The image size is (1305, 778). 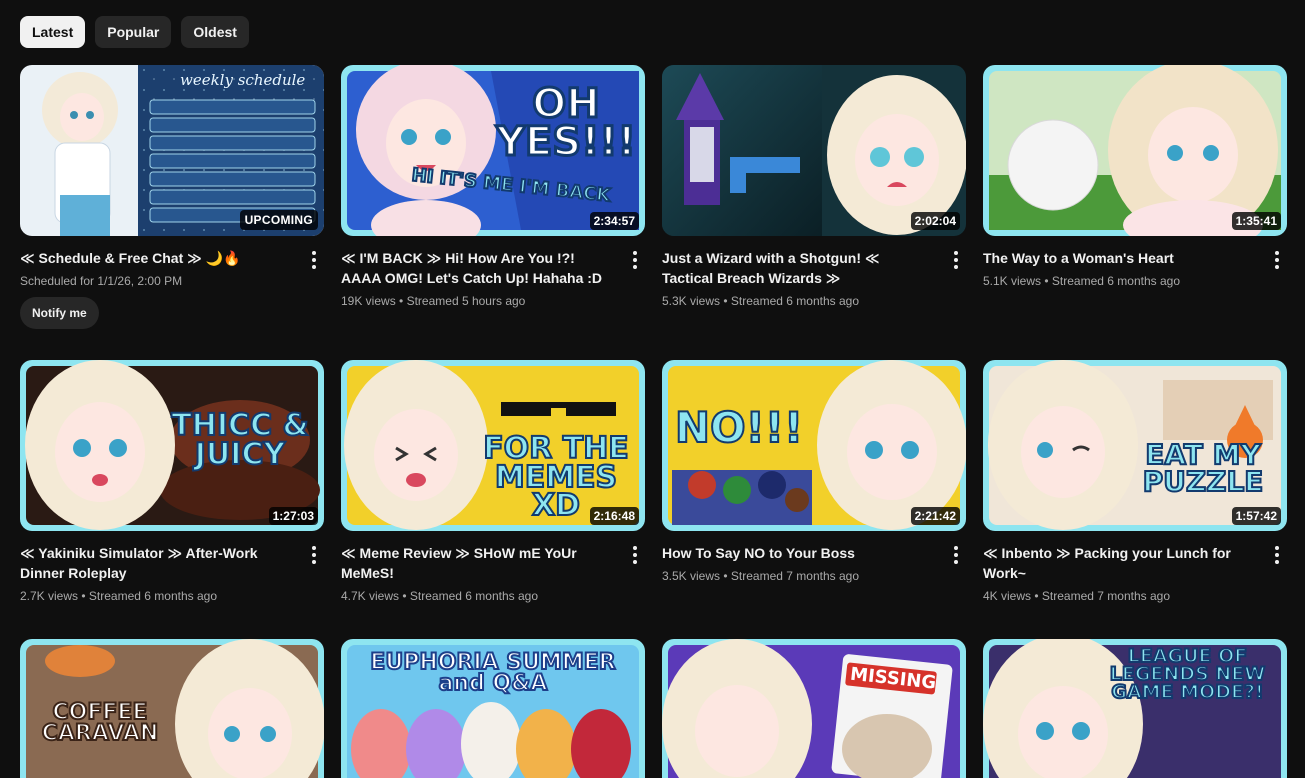 I want to click on chip-latest: Latest, so click(x=53, y=32).